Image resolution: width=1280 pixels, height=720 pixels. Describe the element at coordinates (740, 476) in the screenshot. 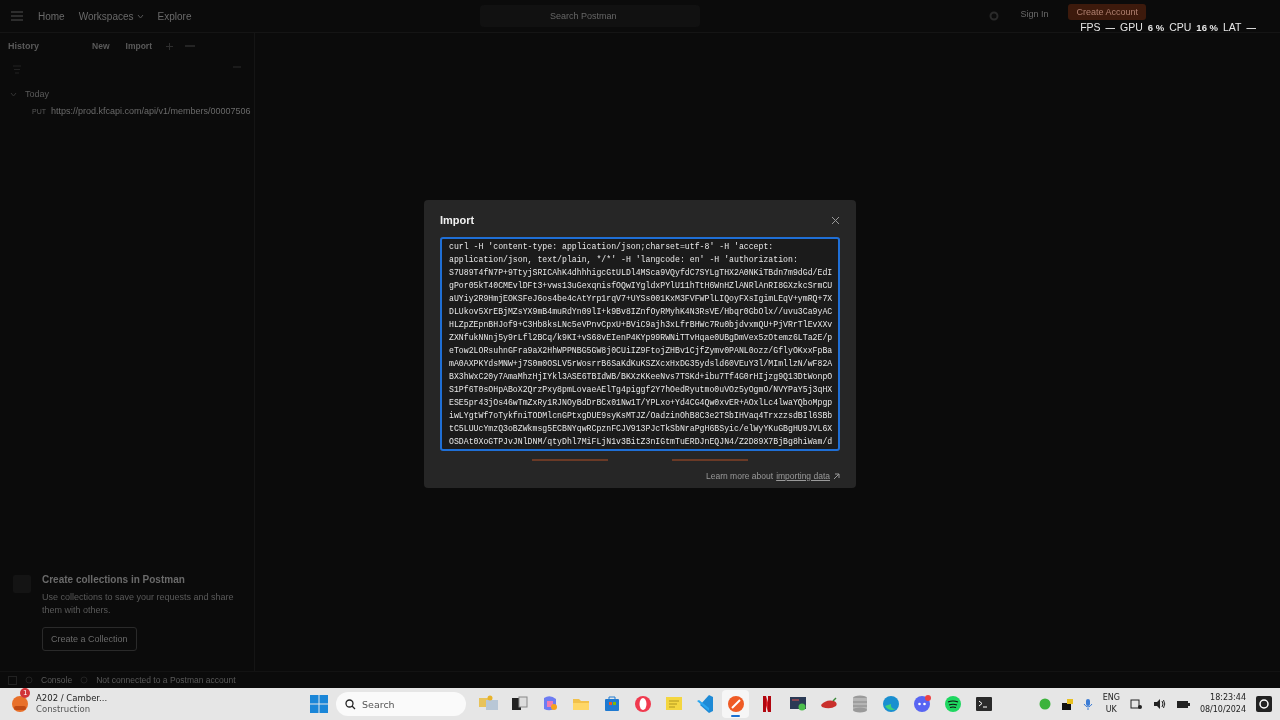

I see `help-text: Learn more about` at that location.